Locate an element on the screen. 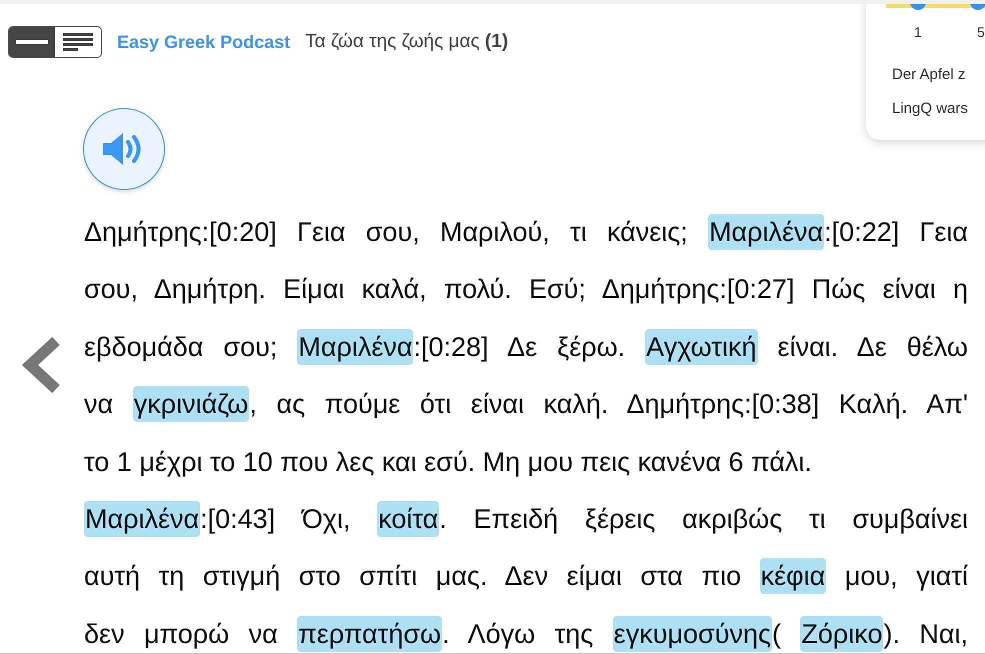  highlighted-word: κοίτα is located at coordinates (408, 518).